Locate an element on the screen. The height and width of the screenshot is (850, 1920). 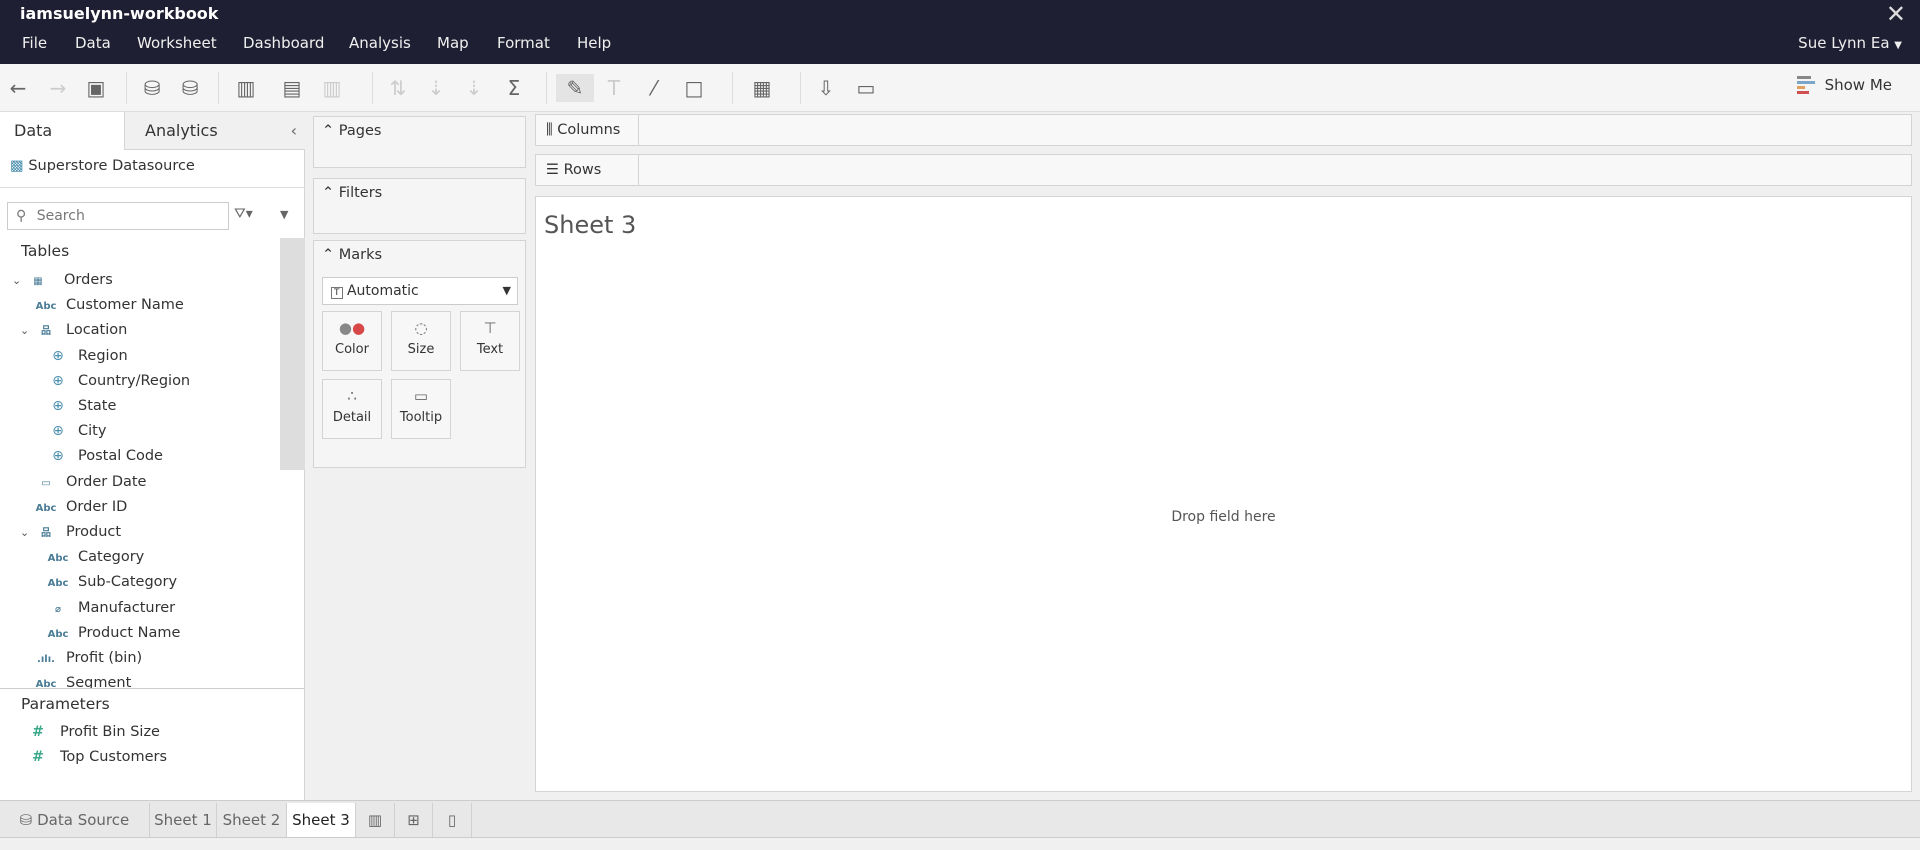
show-cards-icon: ▦ is located at coordinates (762, 88).